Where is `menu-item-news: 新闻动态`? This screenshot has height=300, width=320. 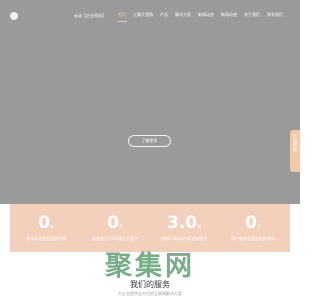
menu-item-news: 新闻动态 is located at coordinates (206, 15).